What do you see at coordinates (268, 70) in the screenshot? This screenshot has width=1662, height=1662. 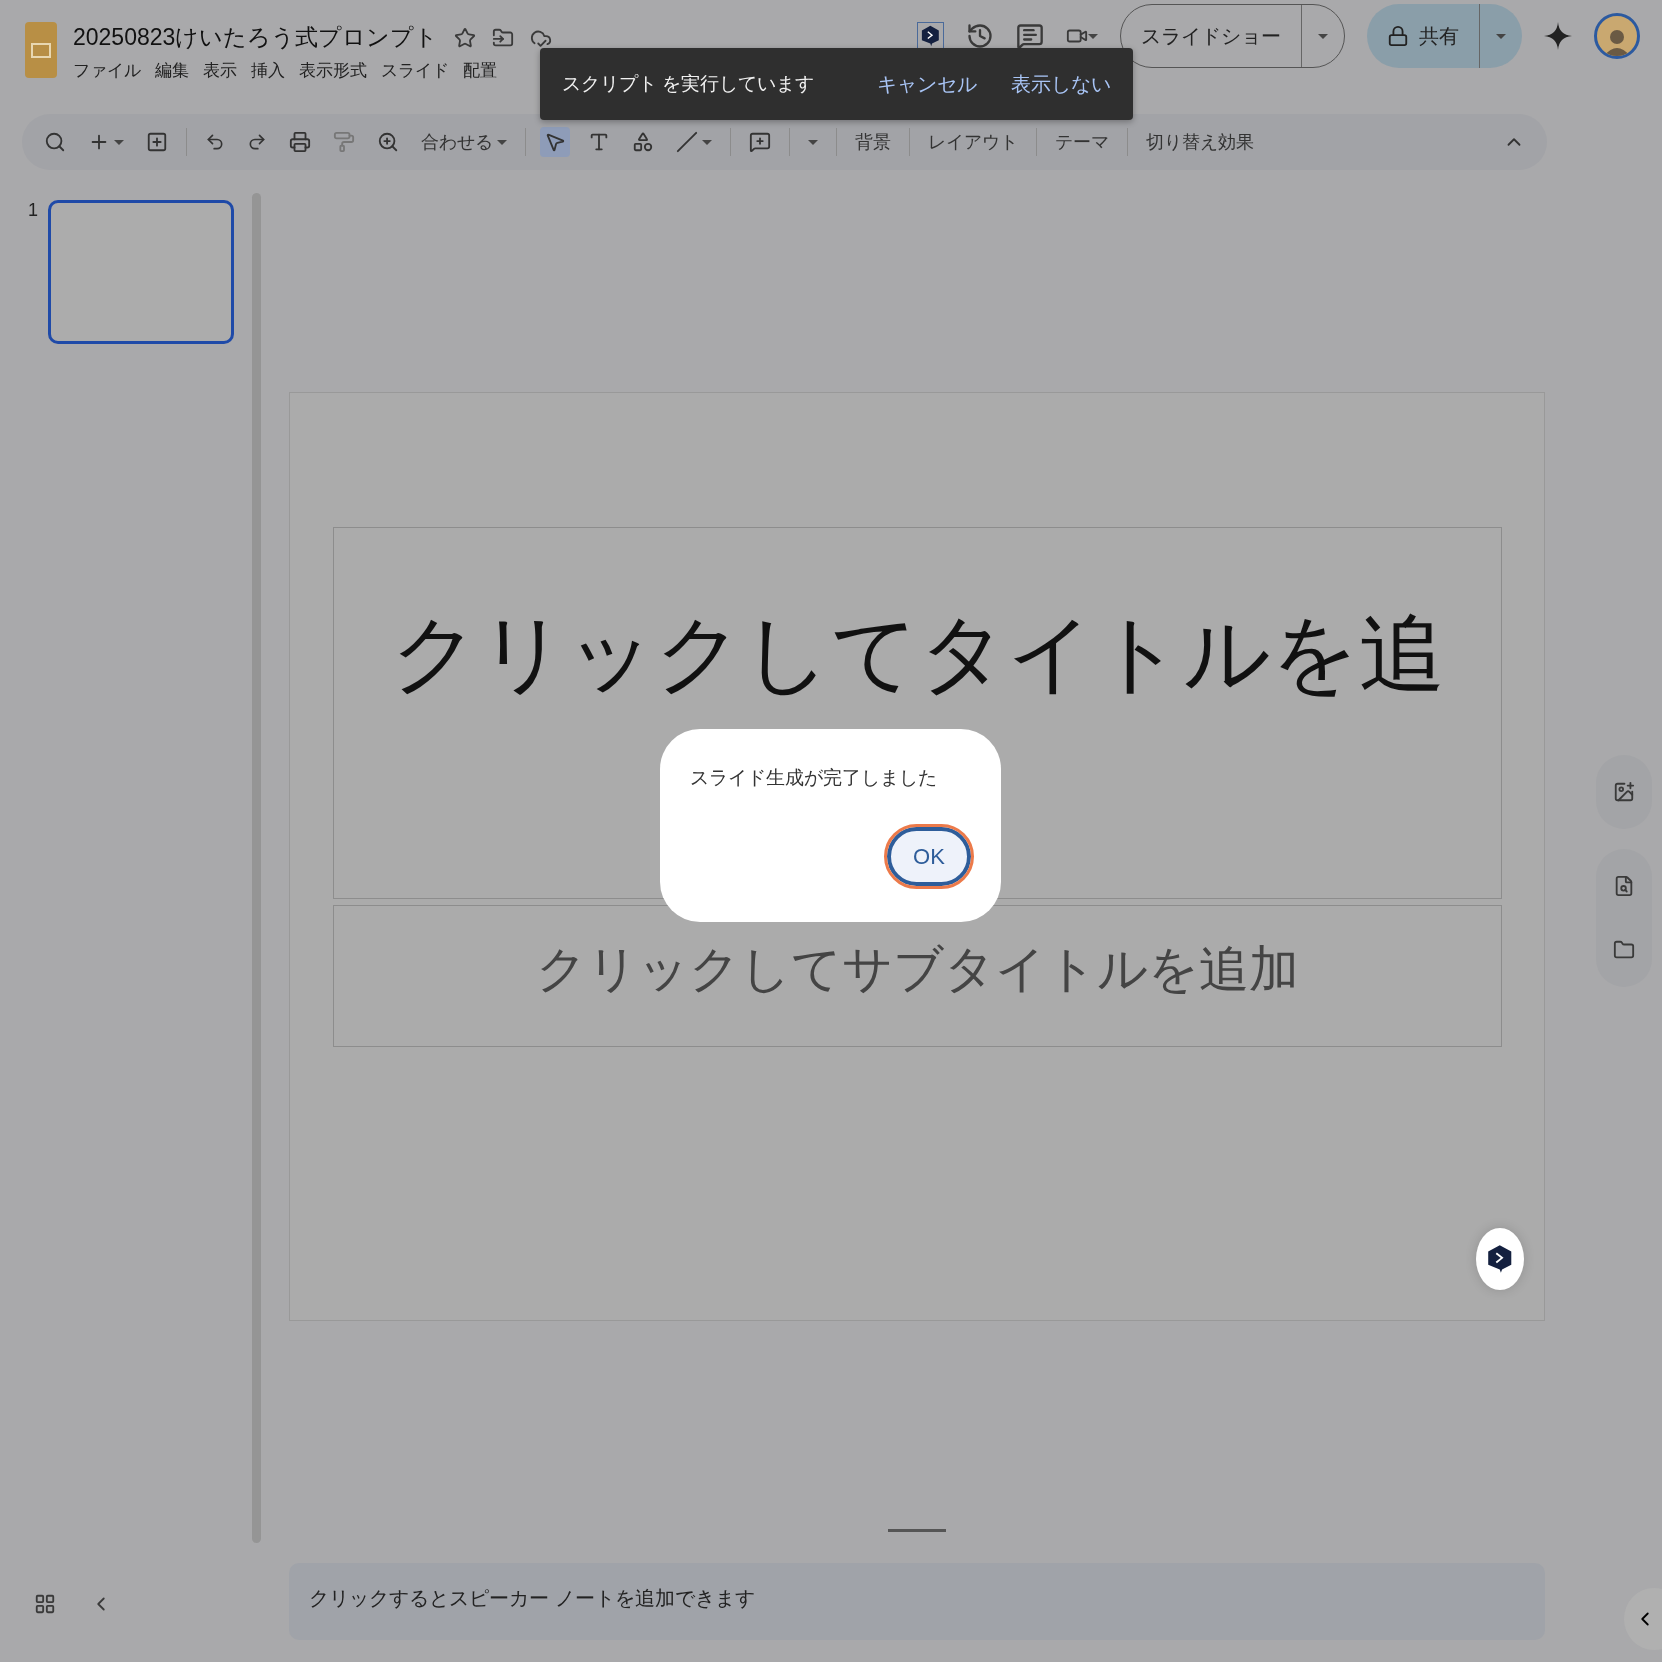 I see `menu-item: 挿入` at bounding box center [268, 70].